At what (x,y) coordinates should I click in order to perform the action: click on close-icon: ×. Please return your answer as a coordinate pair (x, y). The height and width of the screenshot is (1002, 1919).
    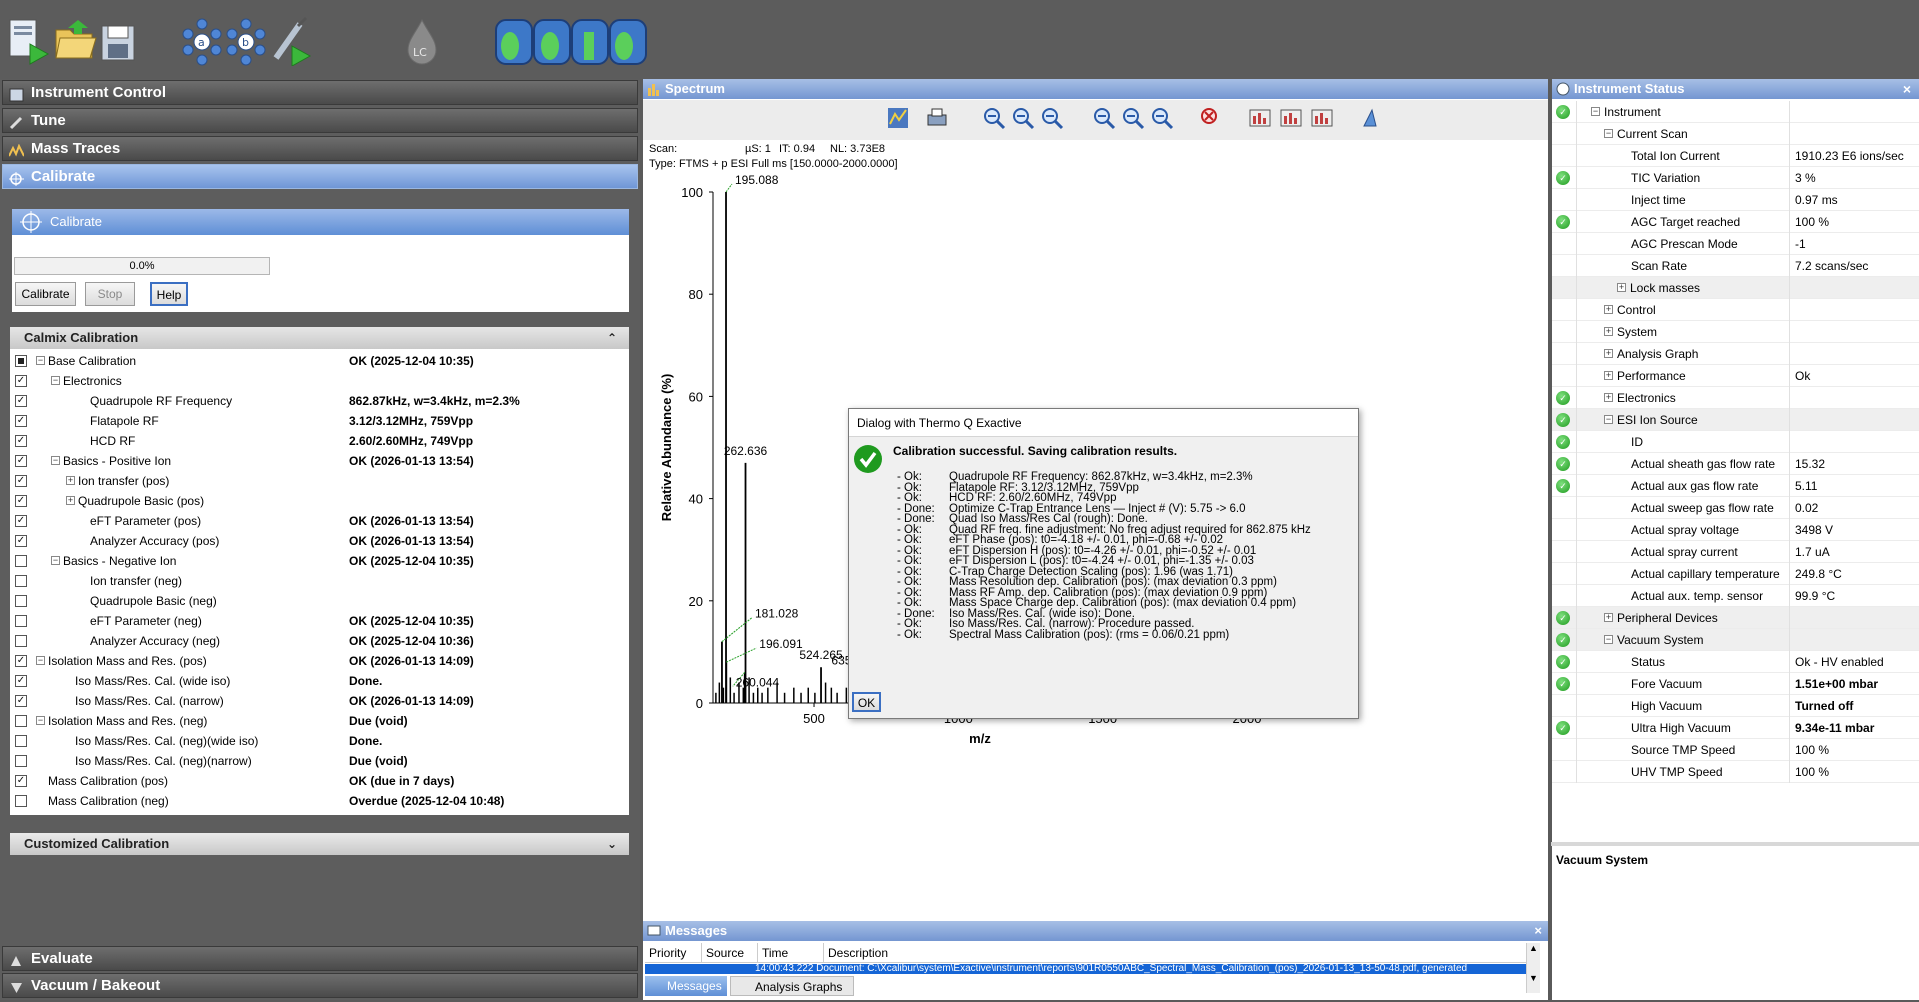
    Looking at the image, I should click on (1907, 89).